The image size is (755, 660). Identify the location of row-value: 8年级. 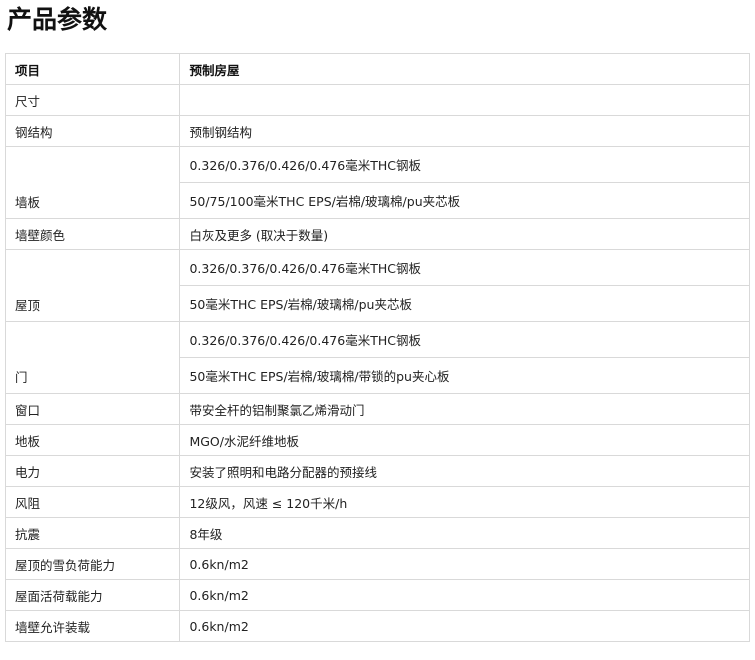
(464, 533).